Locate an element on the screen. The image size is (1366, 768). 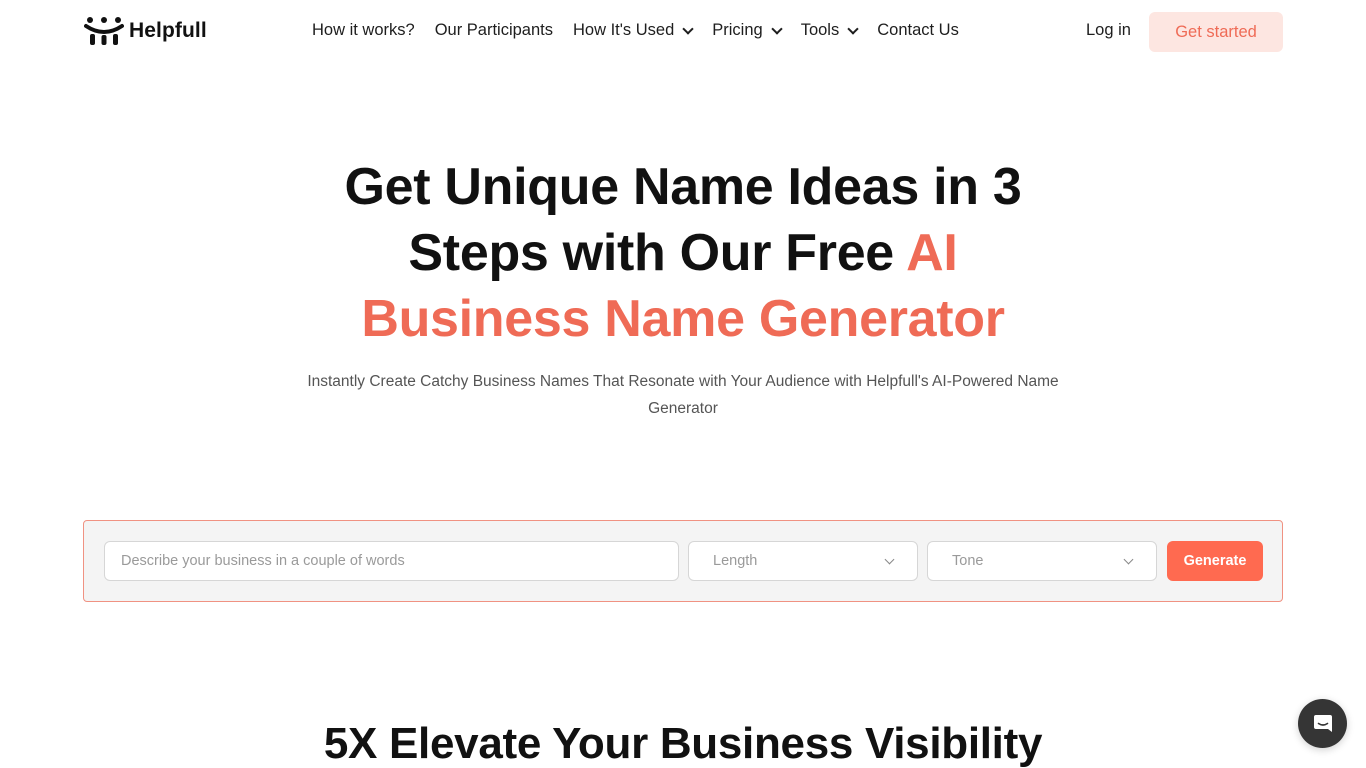
nav-how-its-used: How It's Used is located at coordinates (633, 30).